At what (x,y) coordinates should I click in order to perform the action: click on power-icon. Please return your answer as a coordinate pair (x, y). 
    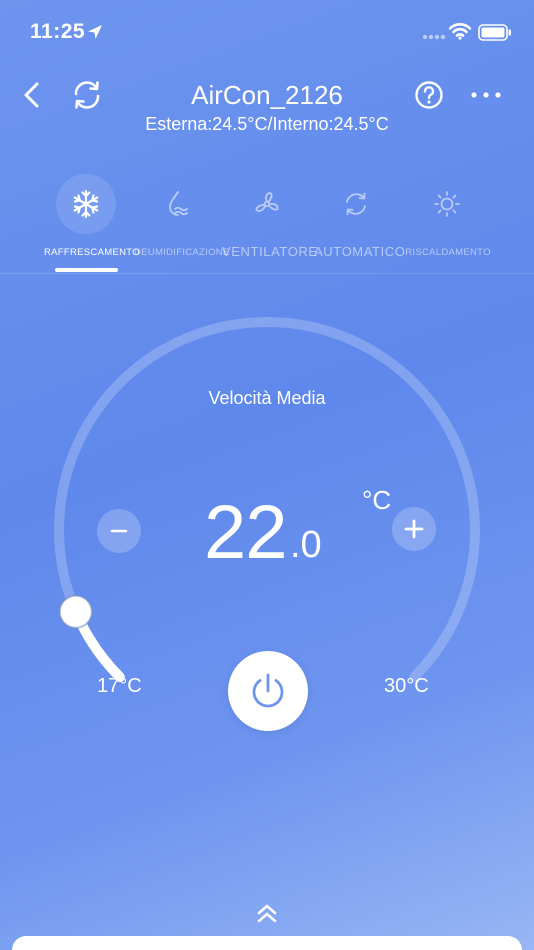
    Looking at the image, I should click on (268, 690).